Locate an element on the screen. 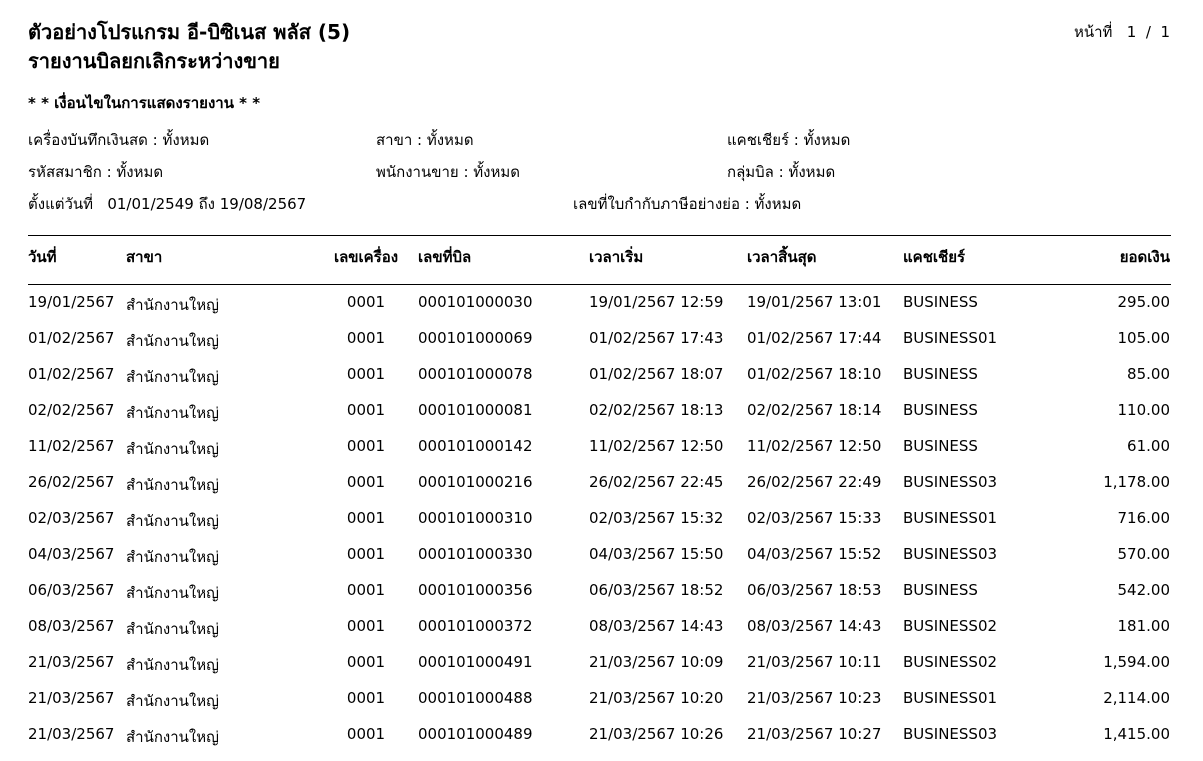 The width and height of the screenshot is (1203, 761). cell-bill-no: 000101000216 is located at coordinates (475, 482).